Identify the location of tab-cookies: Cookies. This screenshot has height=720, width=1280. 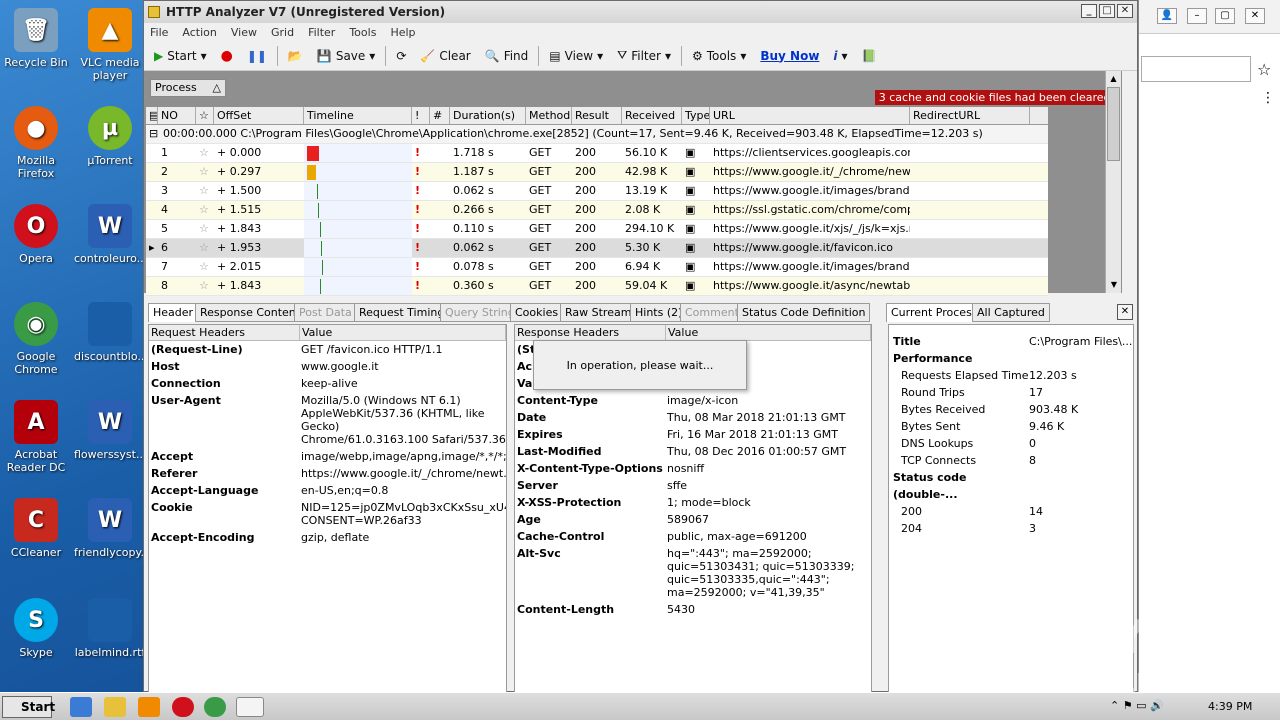
(537, 312).